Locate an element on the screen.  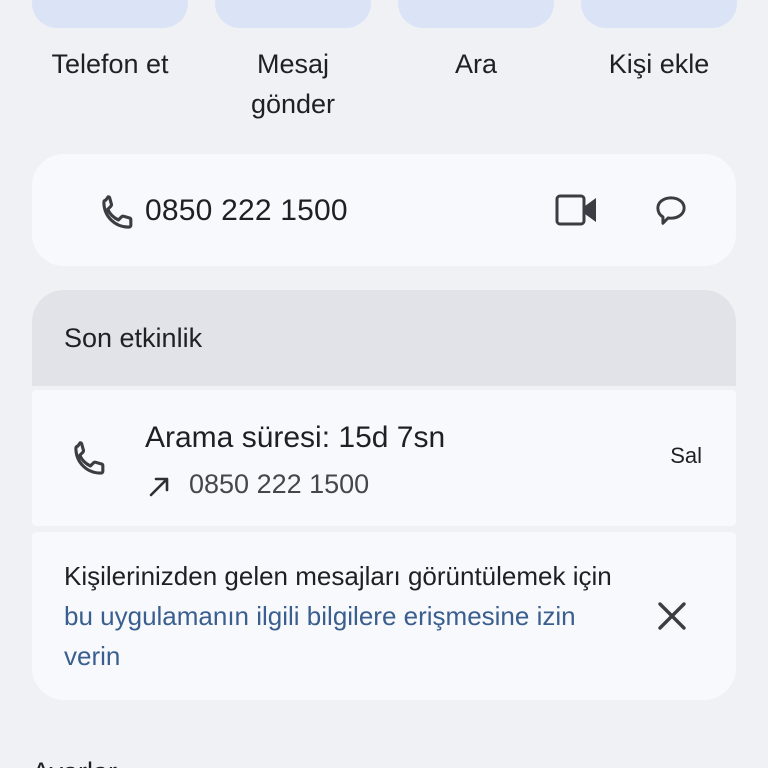
call-action-label: Telefon et is located at coordinates (110, 64).